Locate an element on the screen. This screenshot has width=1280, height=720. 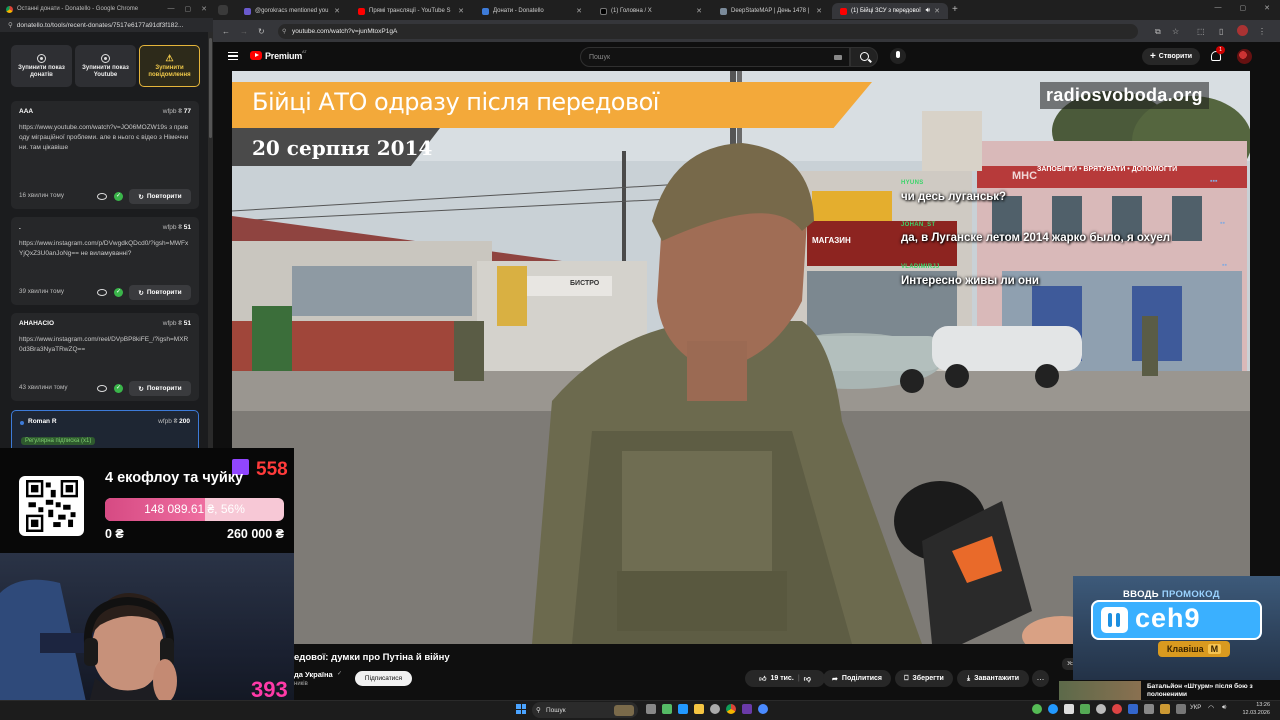
keyboard-icon is located at coordinates (838, 57).